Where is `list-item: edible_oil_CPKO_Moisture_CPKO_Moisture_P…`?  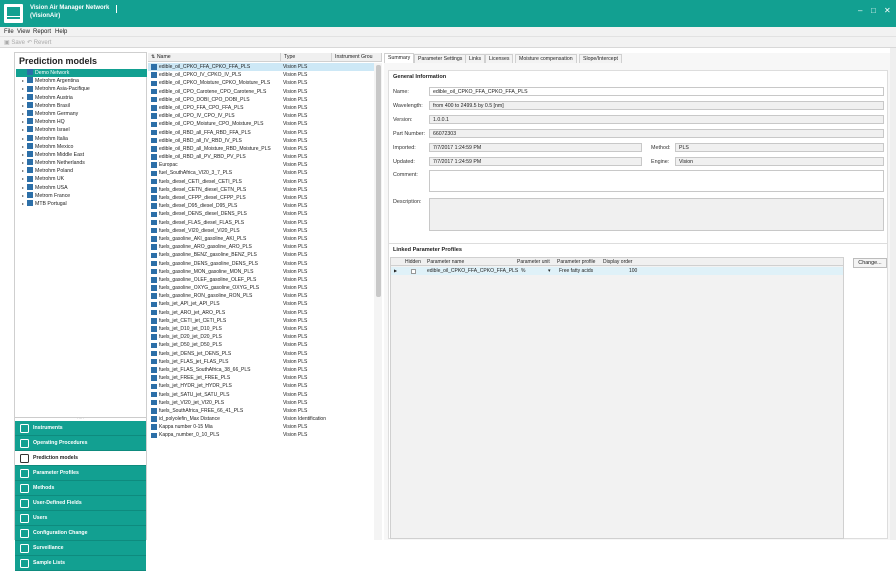 list-item: edible_oil_CPKO_Moisture_CPKO_Moisture_P… is located at coordinates (261, 83).